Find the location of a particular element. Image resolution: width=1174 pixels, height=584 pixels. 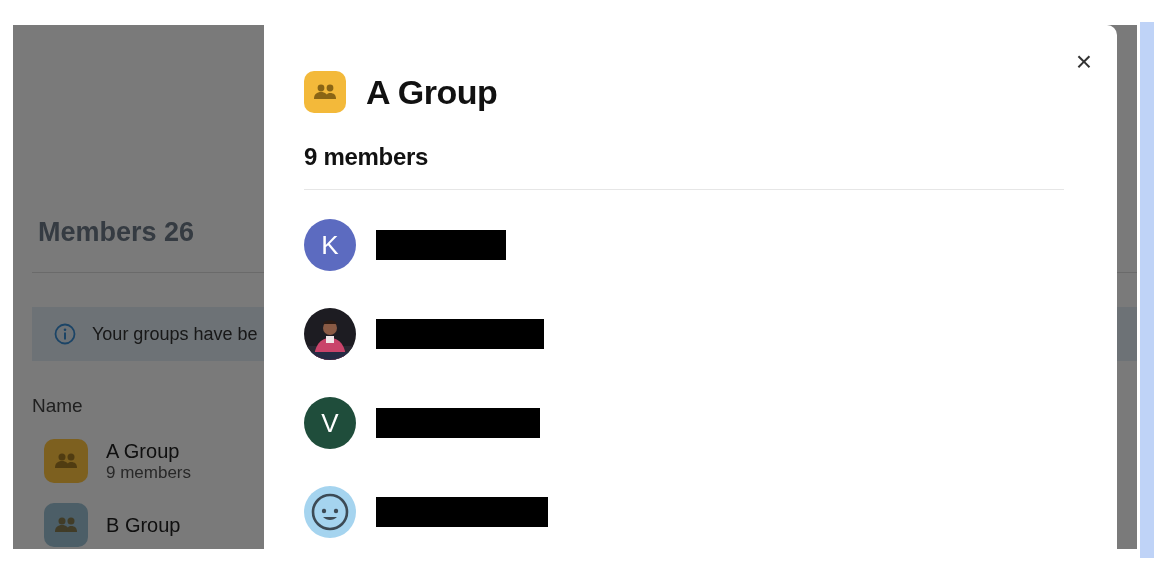

group-name: B Group is located at coordinates (143, 525).